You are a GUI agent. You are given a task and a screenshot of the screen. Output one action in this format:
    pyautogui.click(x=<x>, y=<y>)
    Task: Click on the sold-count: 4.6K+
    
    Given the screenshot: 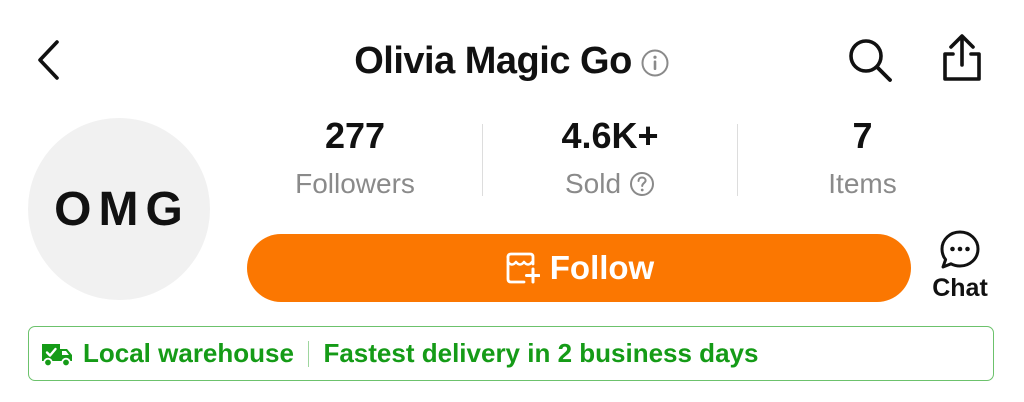 What is the action you would take?
    pyautogui.click(x=610, y=135)
    